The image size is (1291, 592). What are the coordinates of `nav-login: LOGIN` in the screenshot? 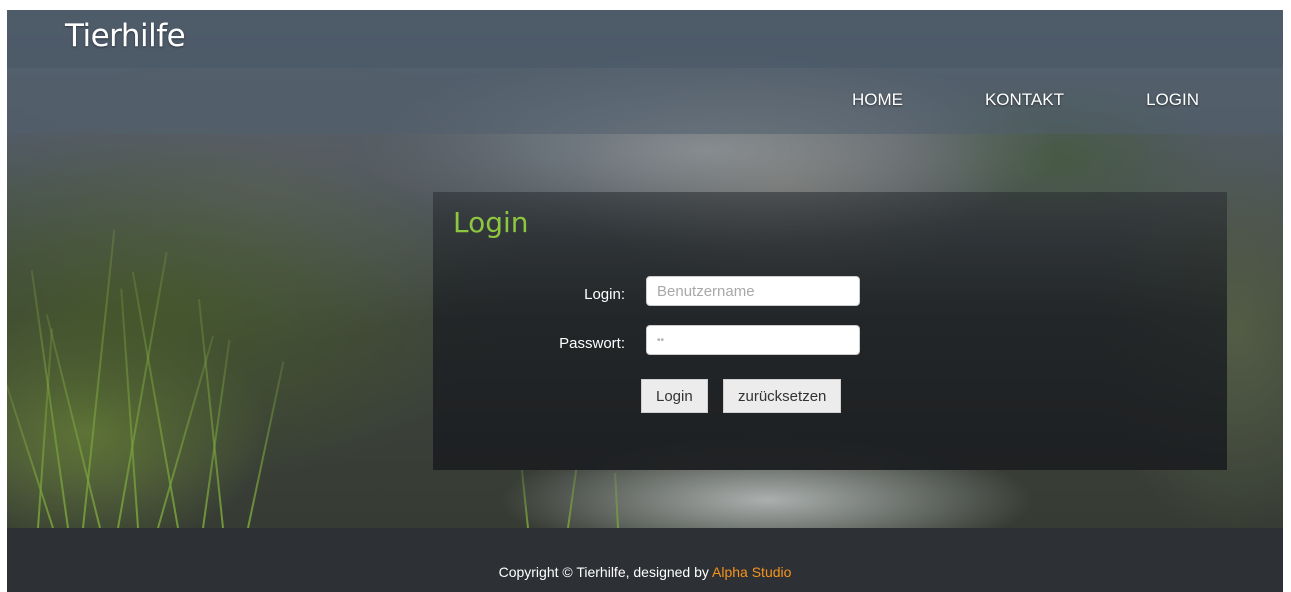 It's located at (1172, 100).